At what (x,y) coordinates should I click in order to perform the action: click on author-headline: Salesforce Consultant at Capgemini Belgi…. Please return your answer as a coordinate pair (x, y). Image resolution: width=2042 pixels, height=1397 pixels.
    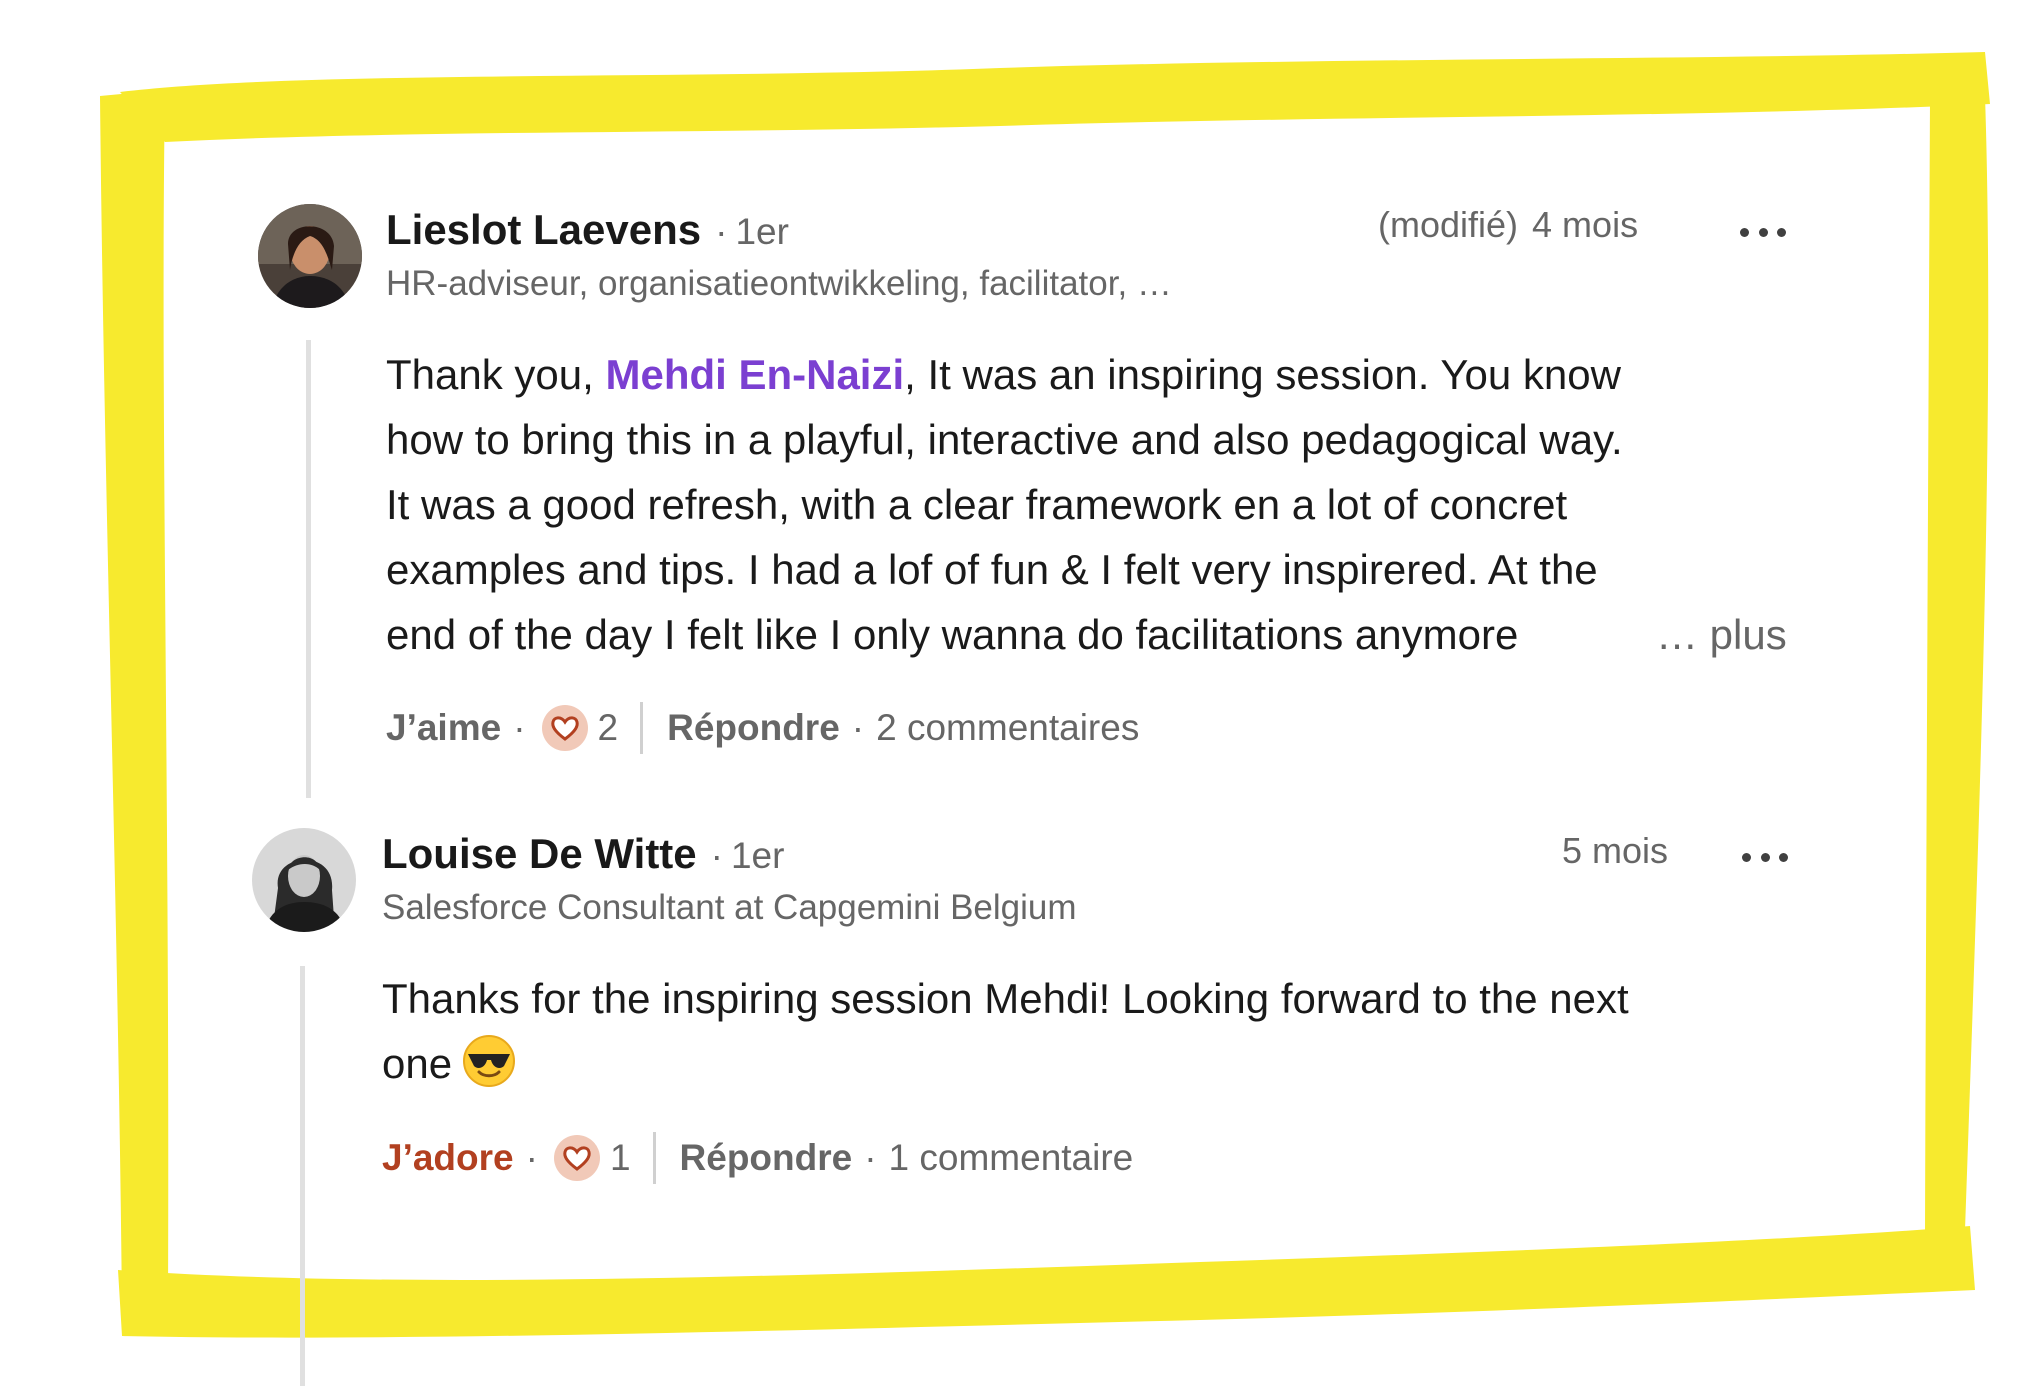
    Looking at the image, I should click on (729, 907).